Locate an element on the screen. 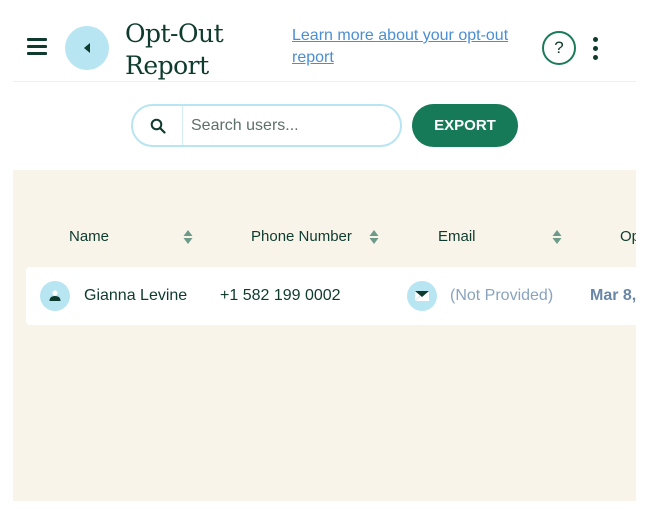 This screenshot has height=517, width=649. search-input is located at coordinates (291, 126).